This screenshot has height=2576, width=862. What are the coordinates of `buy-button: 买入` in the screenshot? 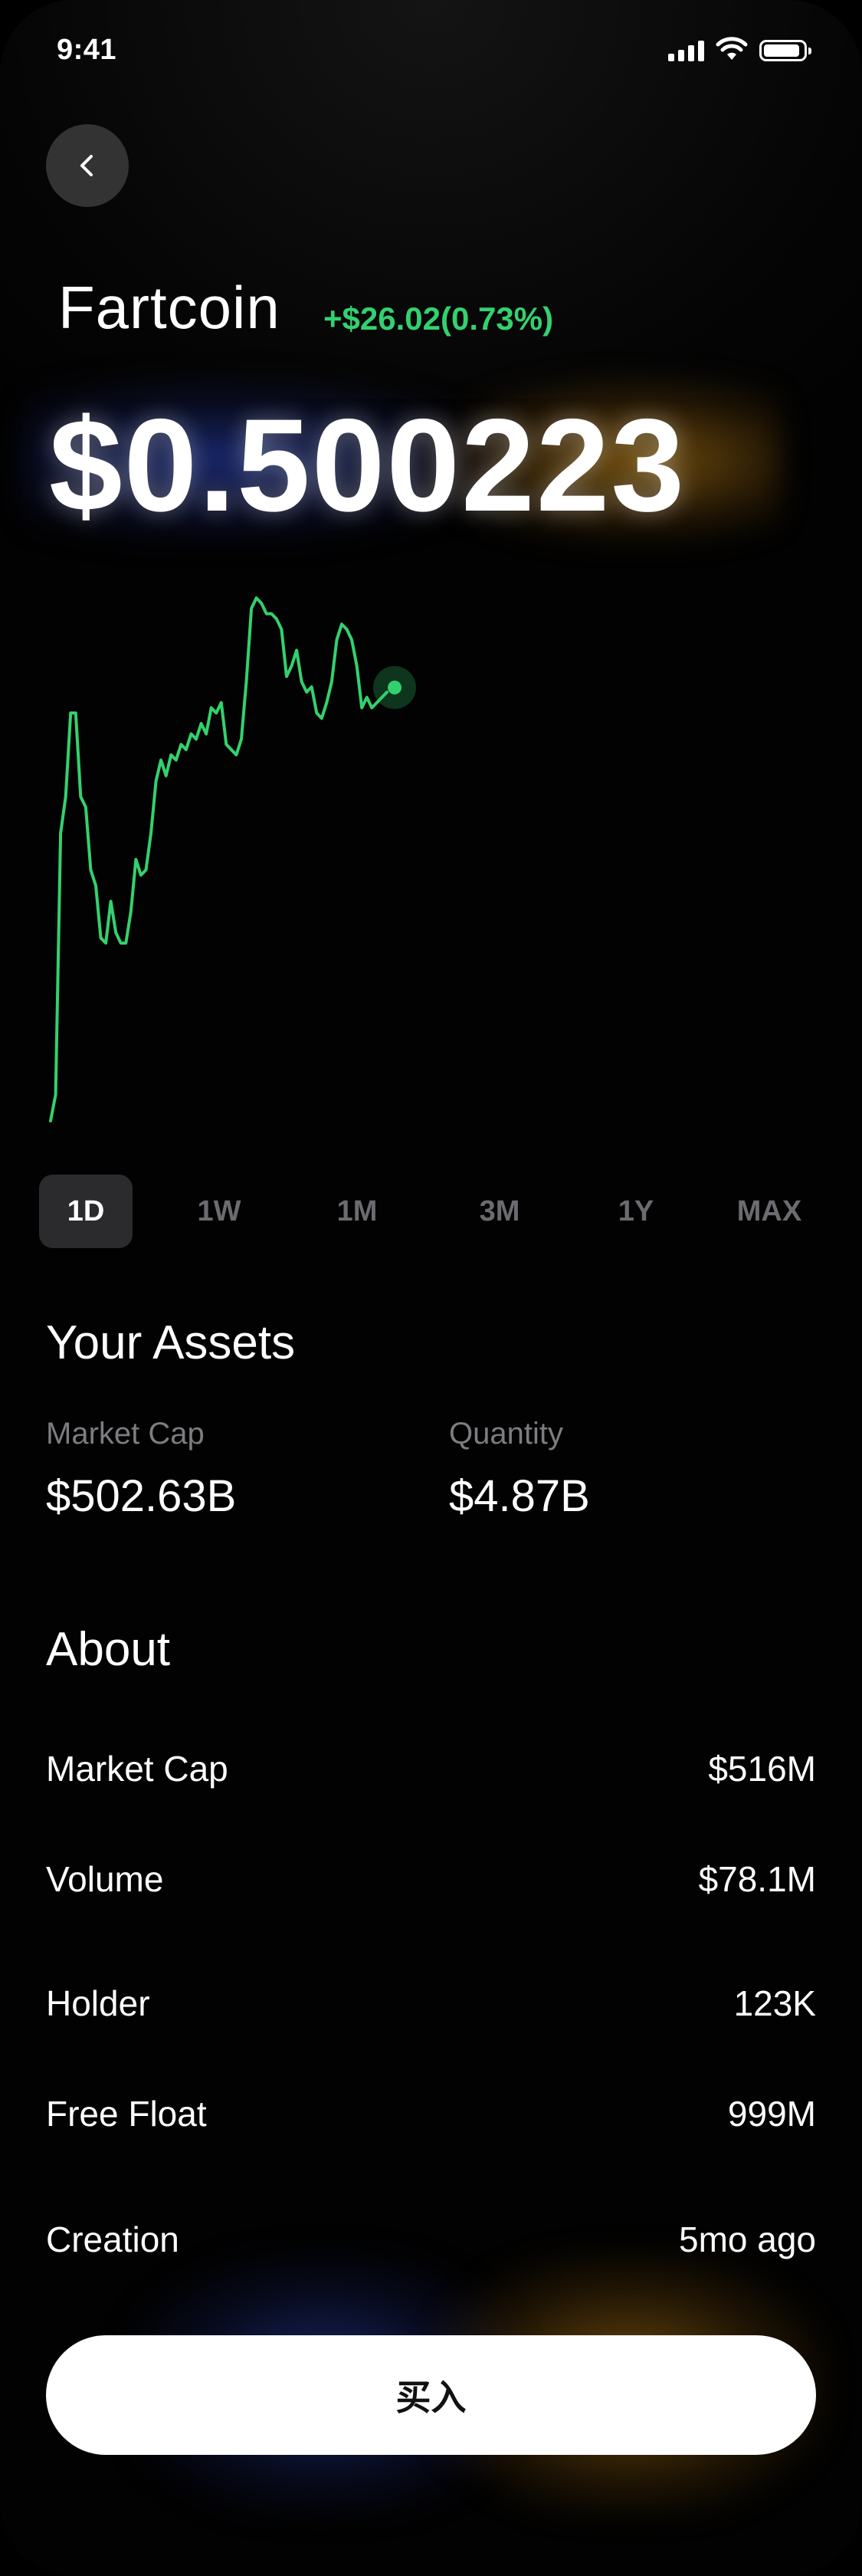 It's located at (431, 2395).